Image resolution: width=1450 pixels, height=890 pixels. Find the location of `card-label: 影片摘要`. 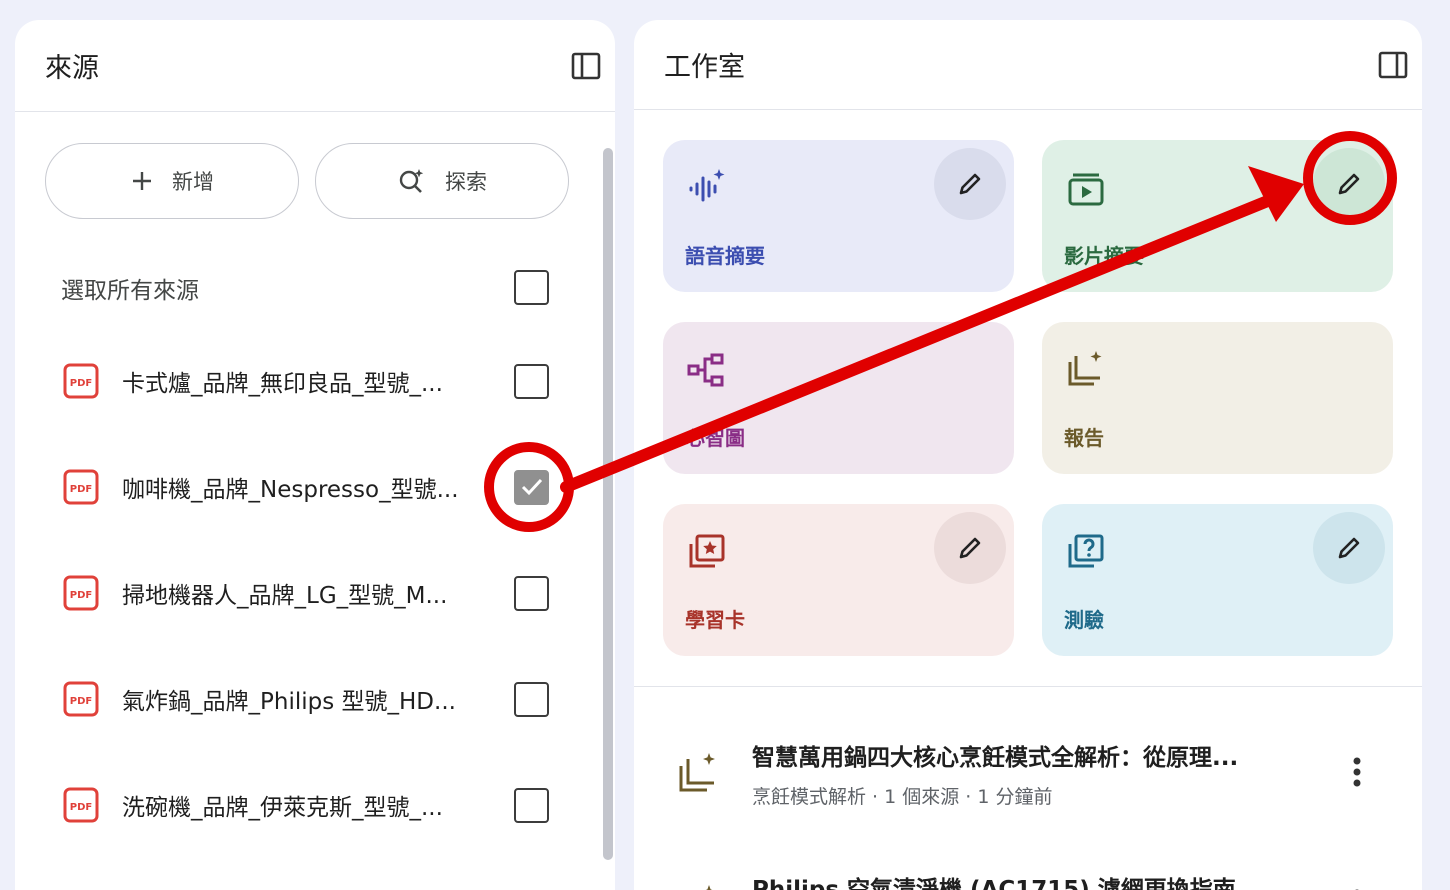

card-label: 影片摘要 is located at coordinates (1104, 256).